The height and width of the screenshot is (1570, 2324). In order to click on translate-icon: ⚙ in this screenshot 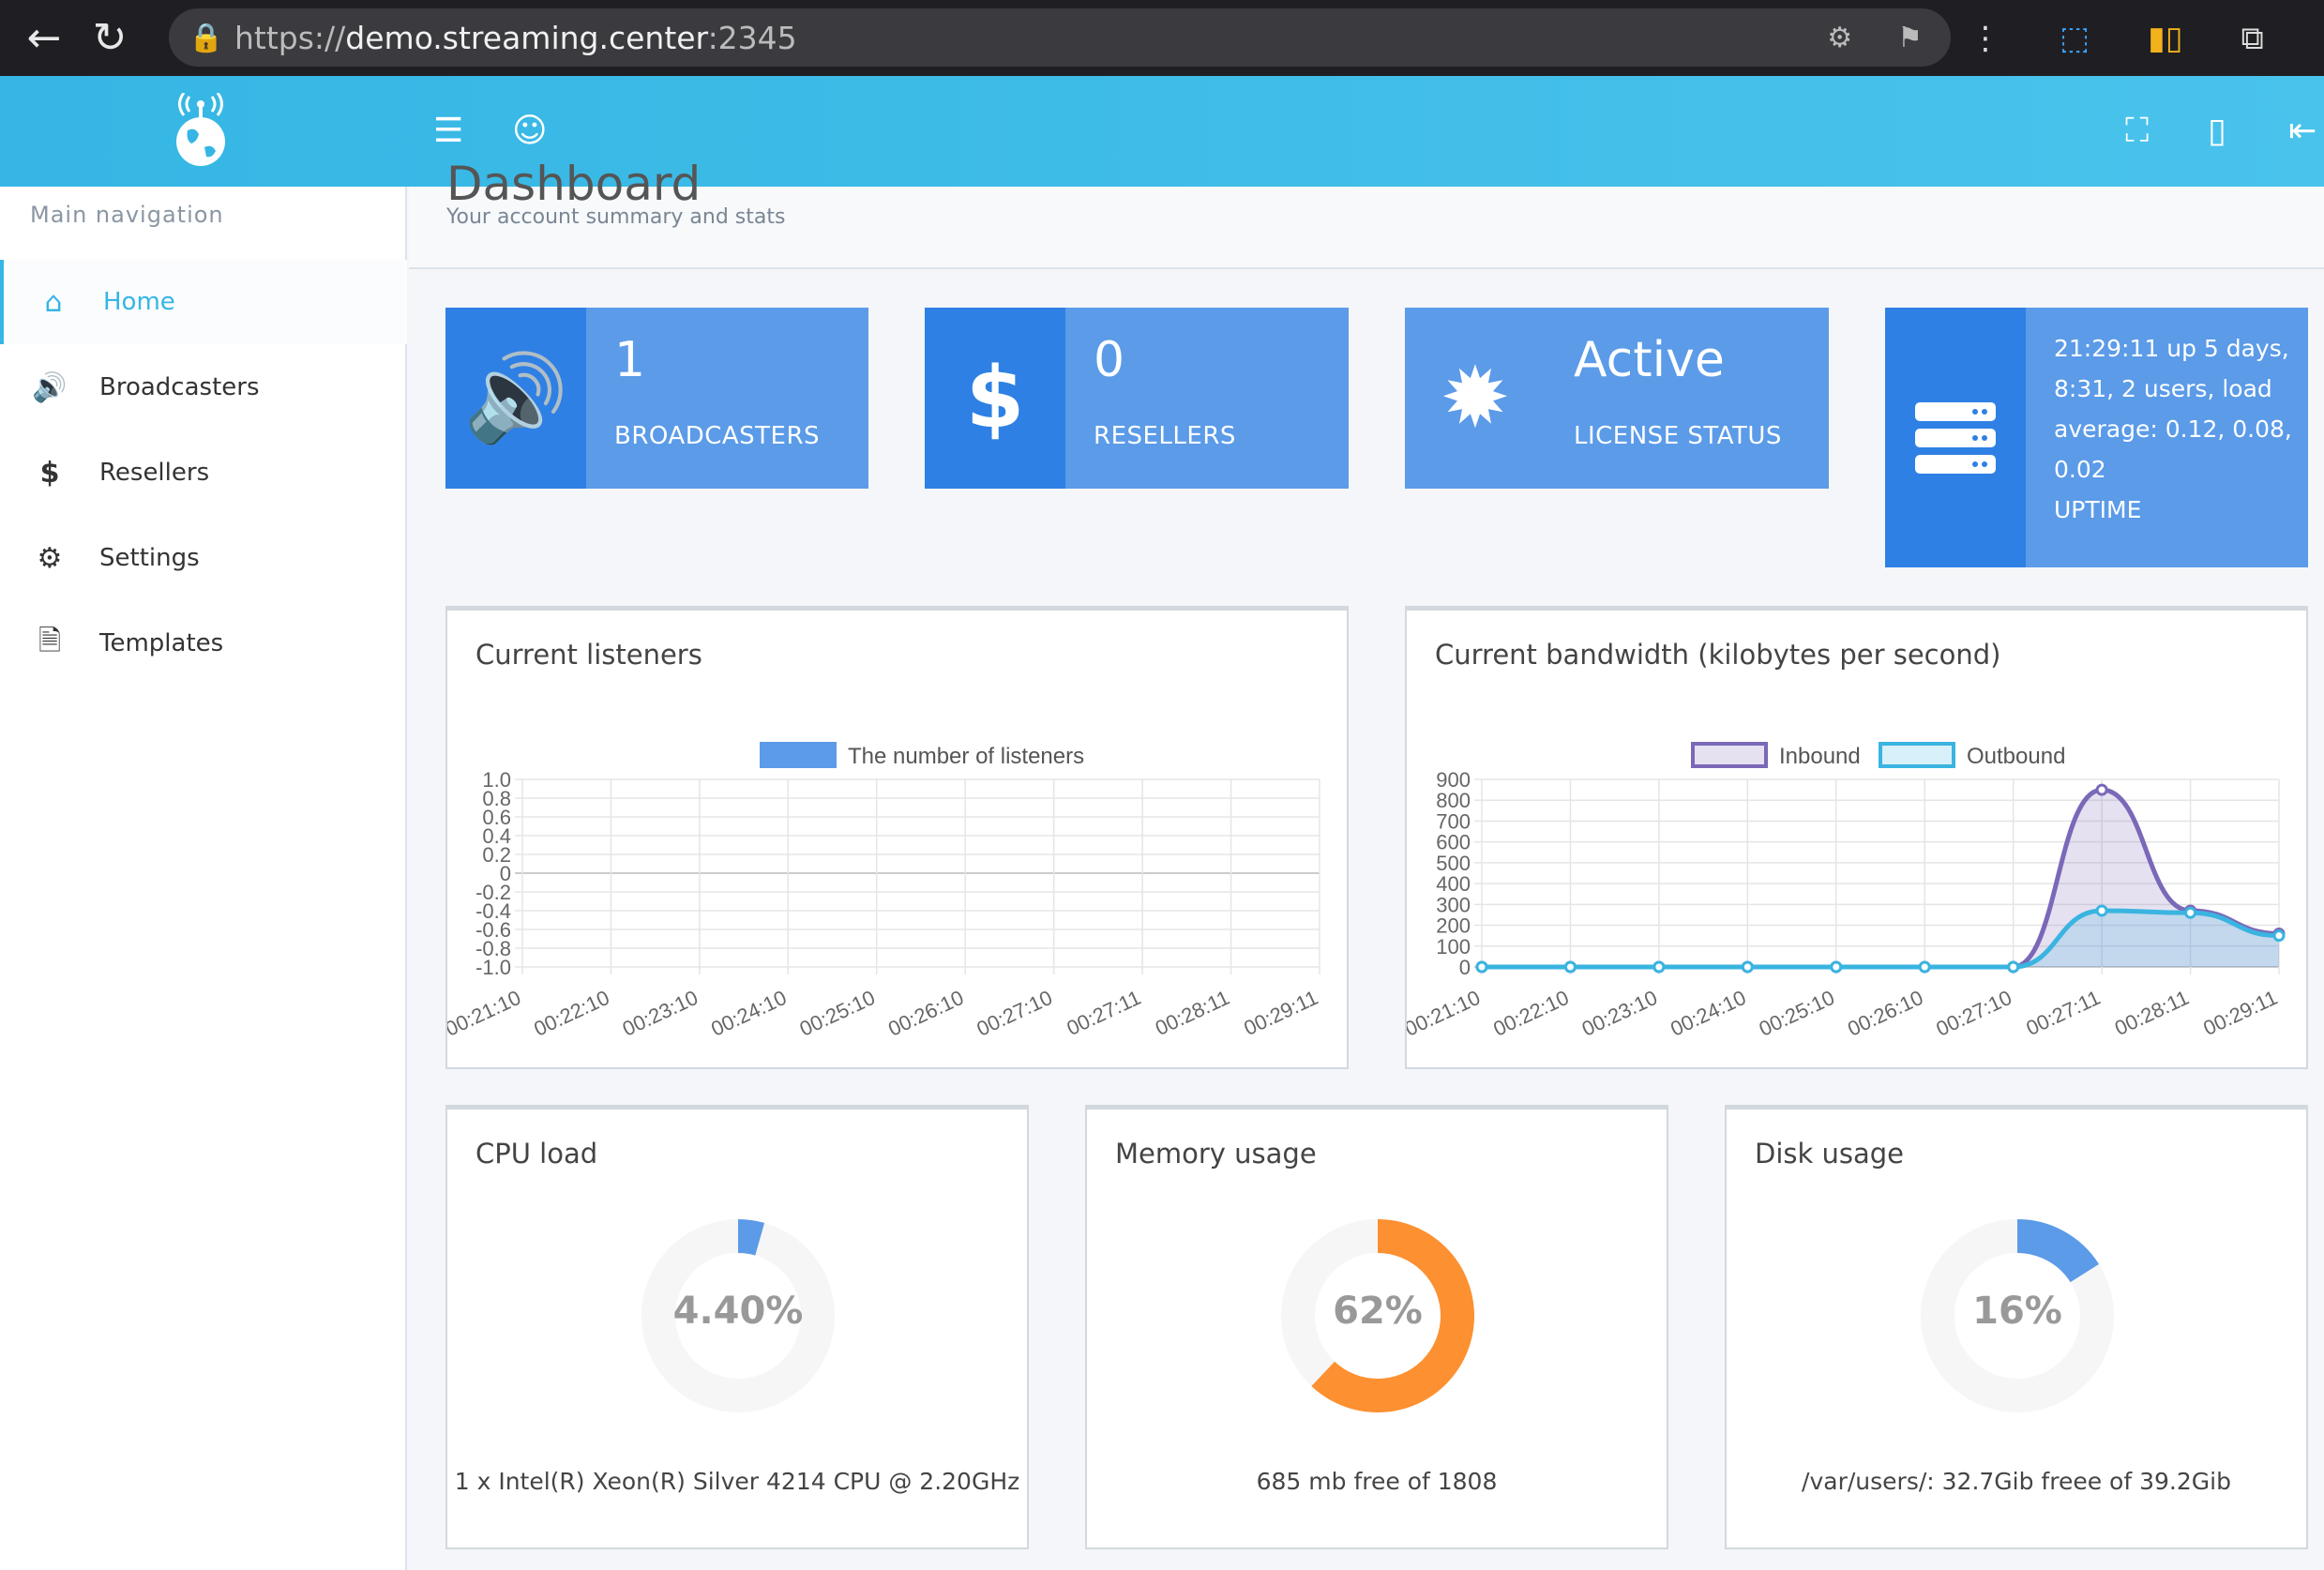, I will do `click(1839, 38)`.